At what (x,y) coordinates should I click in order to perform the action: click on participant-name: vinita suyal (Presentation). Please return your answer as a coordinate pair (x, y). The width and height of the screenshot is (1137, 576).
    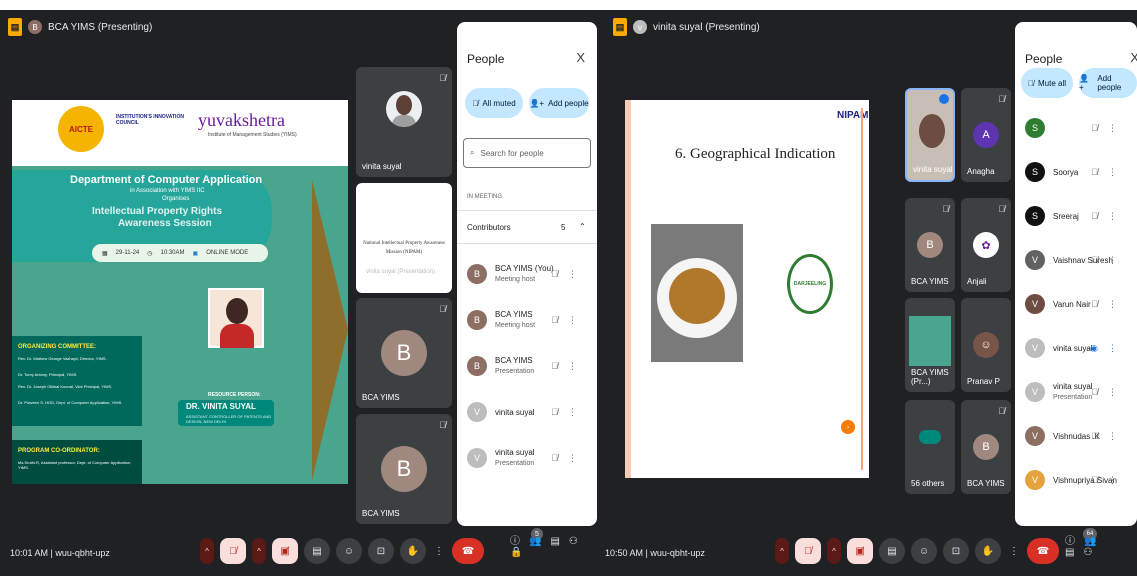
    Looking at the image, I should click on (401, 272).